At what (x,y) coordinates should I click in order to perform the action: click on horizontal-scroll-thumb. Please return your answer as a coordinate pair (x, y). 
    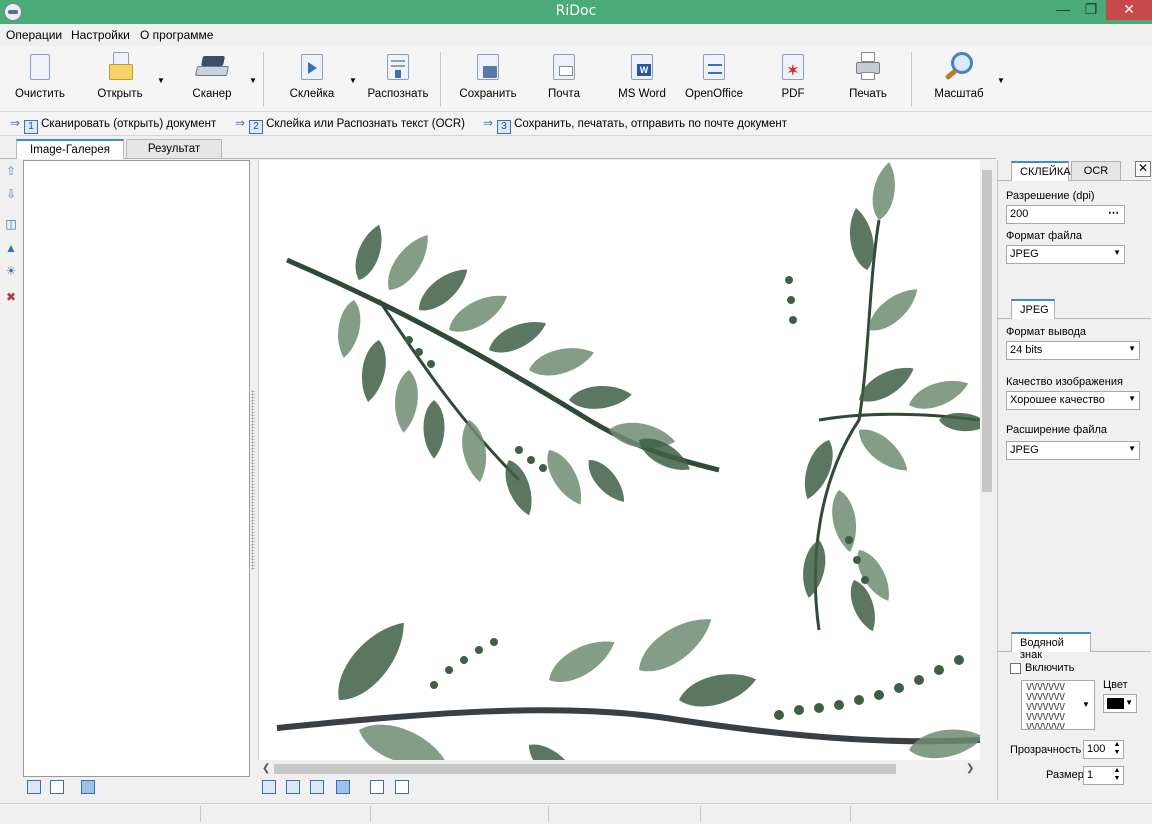
    Looking at the image, I should click on (585, 769).